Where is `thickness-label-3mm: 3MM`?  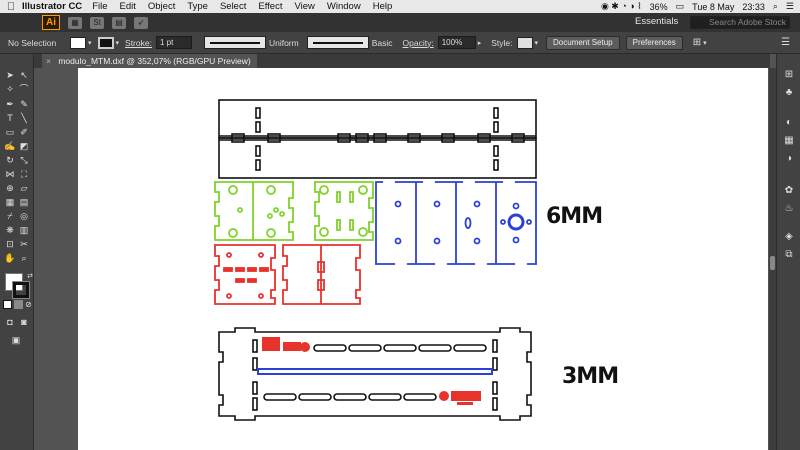
thickness-label-3mm: 3MM is located at coordinates (590, 376).